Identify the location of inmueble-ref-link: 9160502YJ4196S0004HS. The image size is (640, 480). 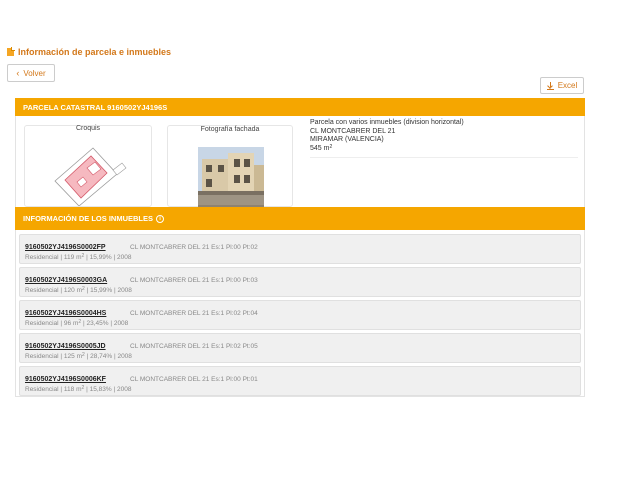
(65, 313).